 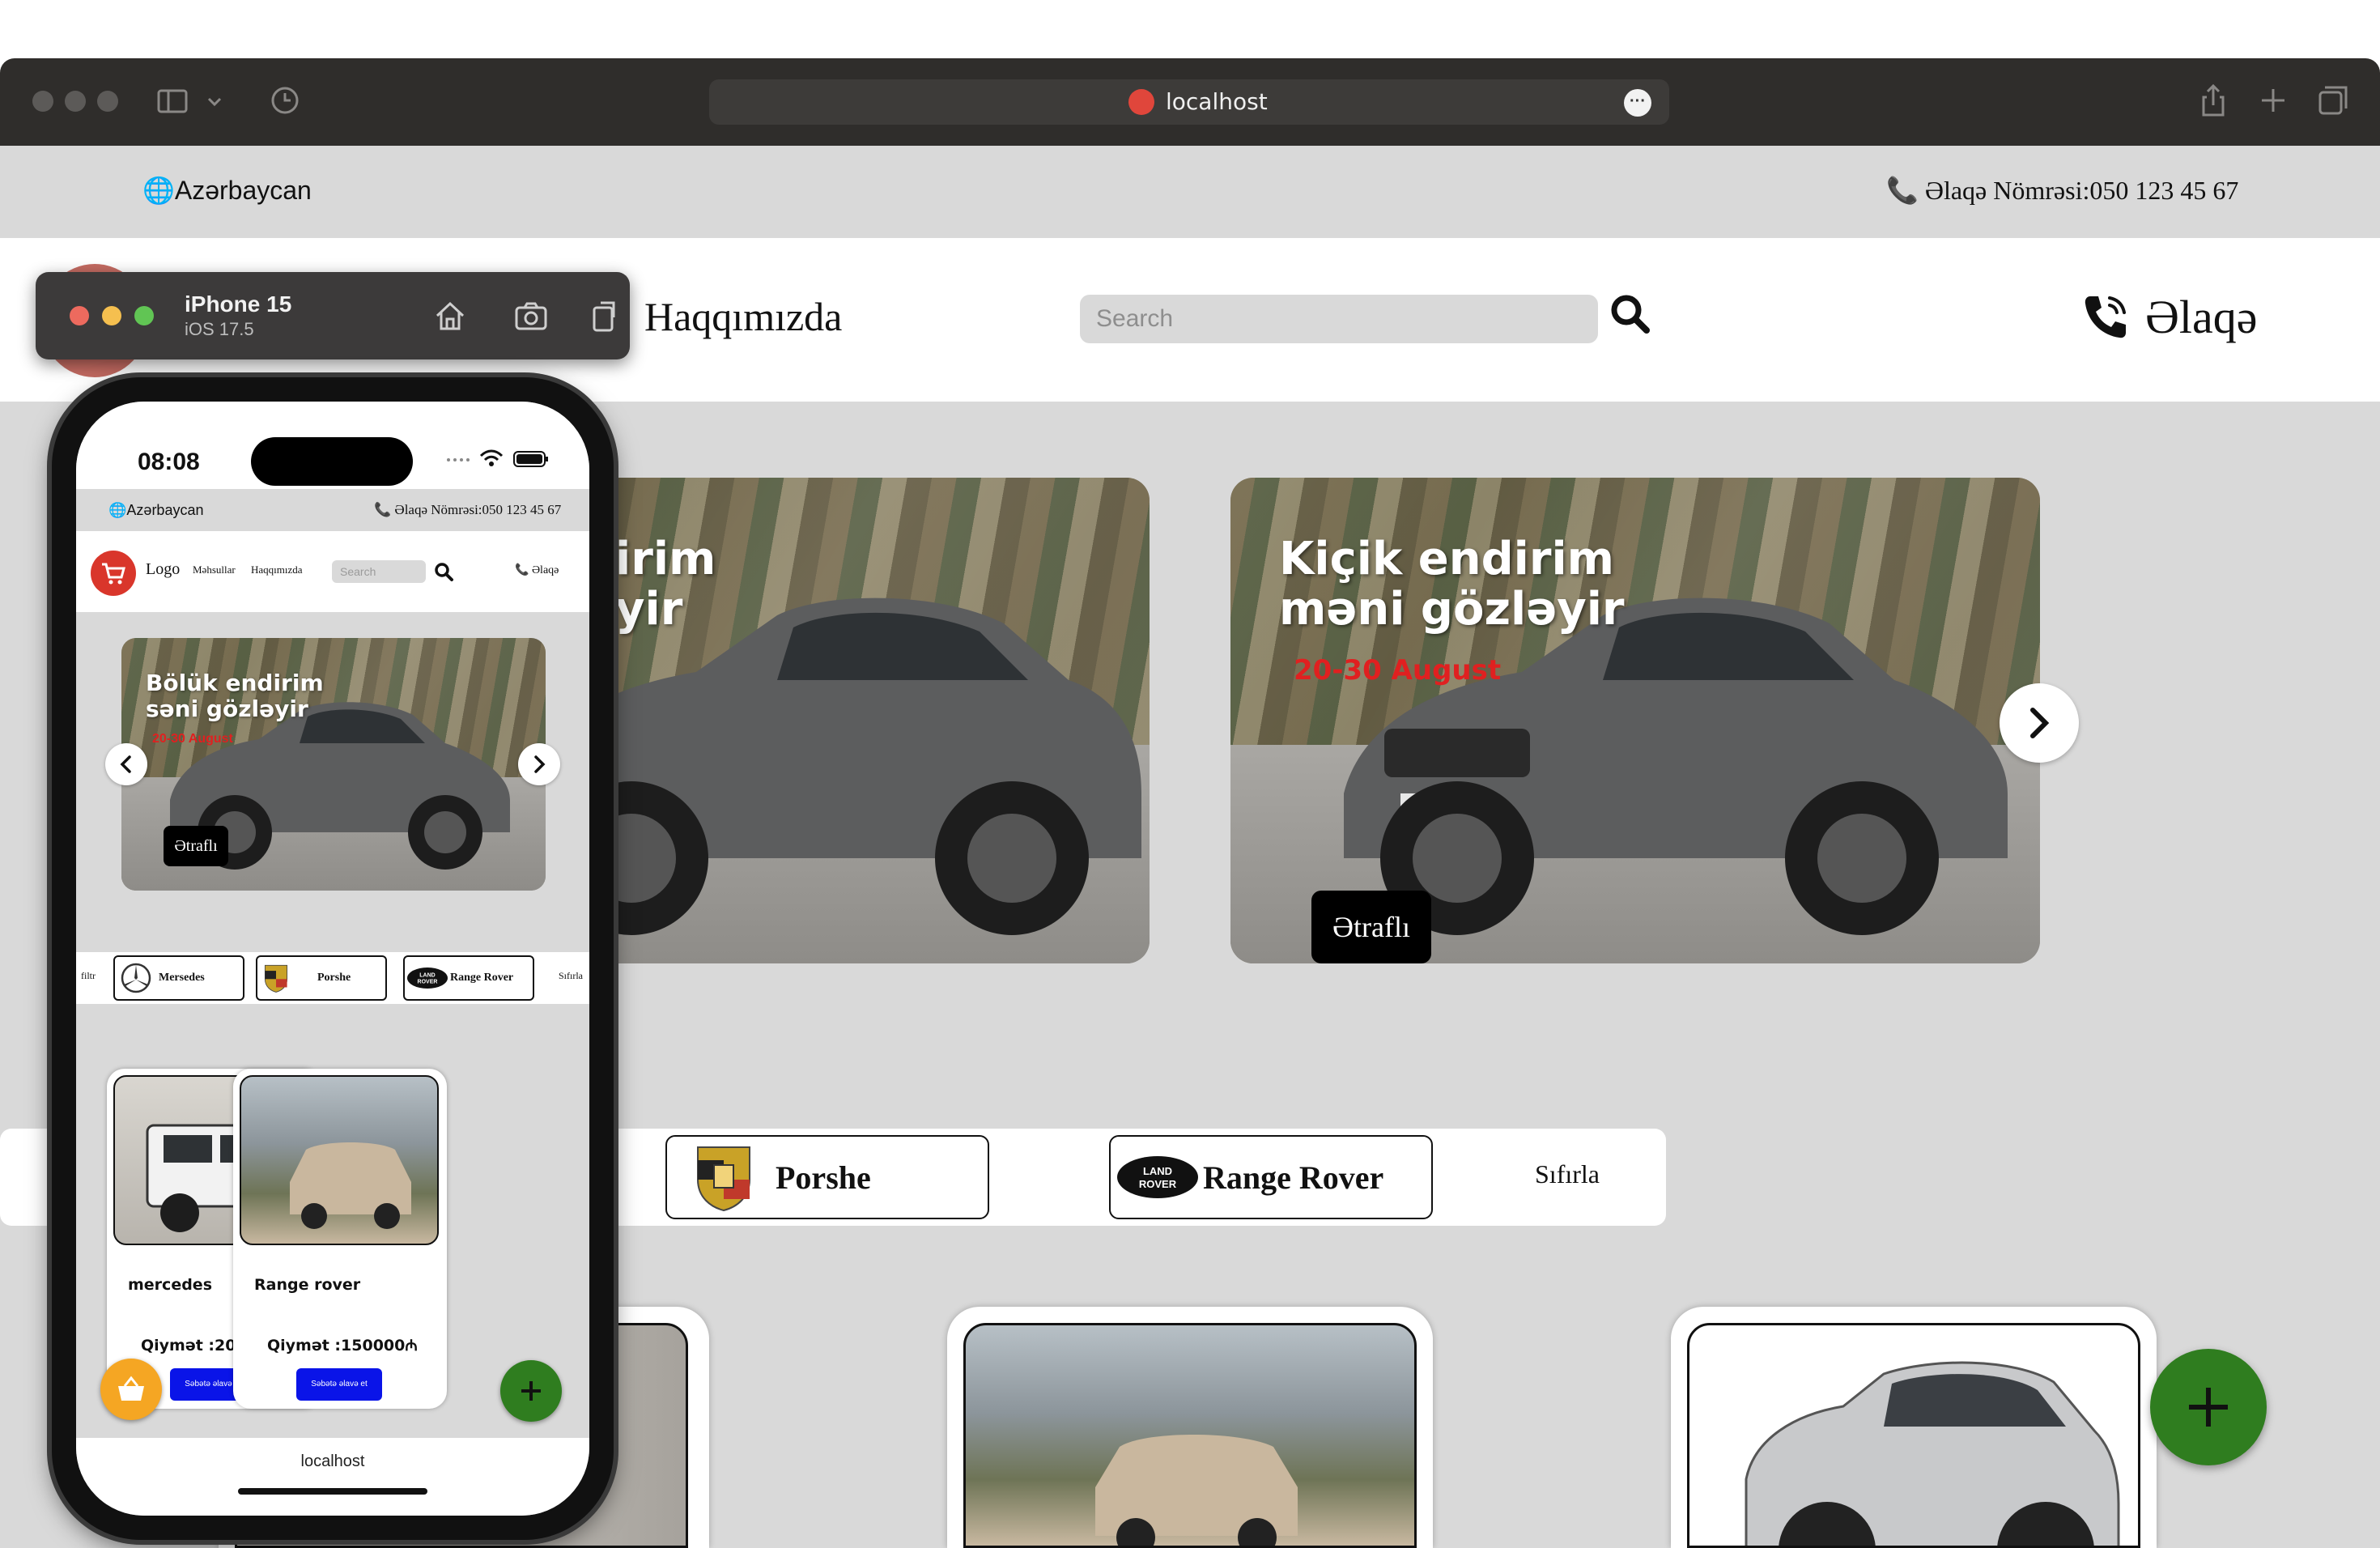 I want to click on site-favicon-icon, so click(x=1141, y=102).